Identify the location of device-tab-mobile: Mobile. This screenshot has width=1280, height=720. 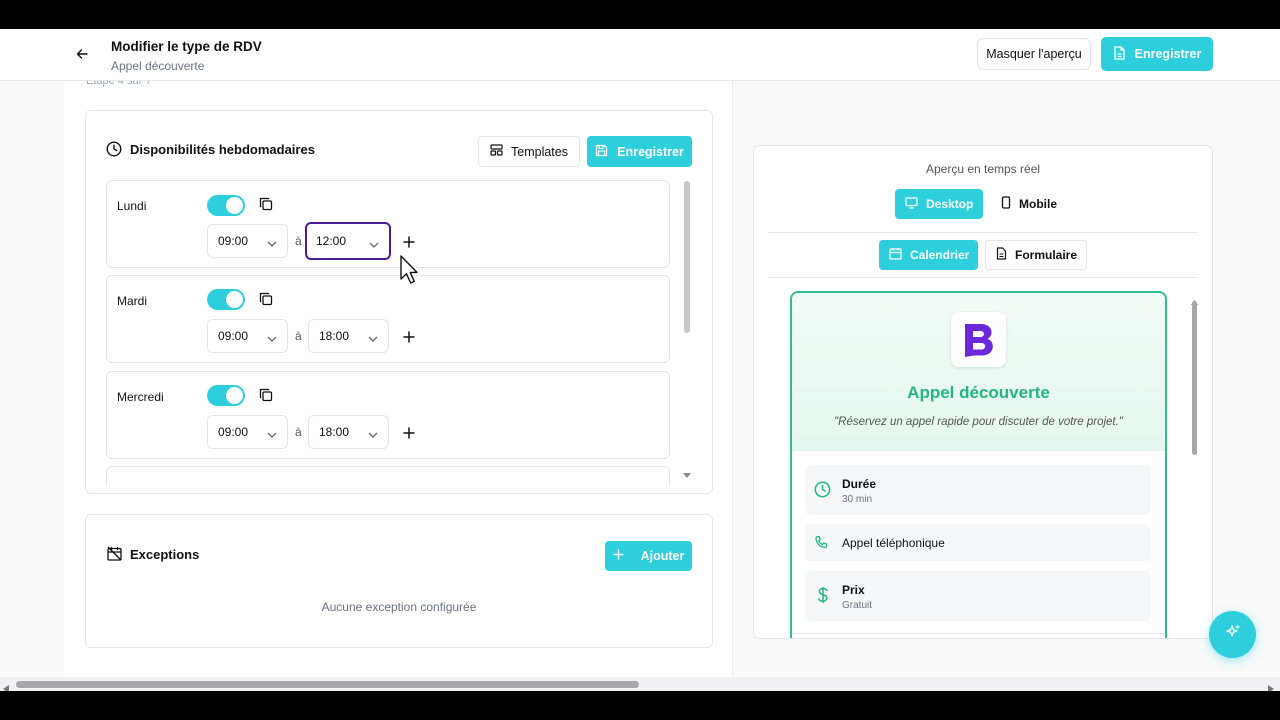
(1031, 204).